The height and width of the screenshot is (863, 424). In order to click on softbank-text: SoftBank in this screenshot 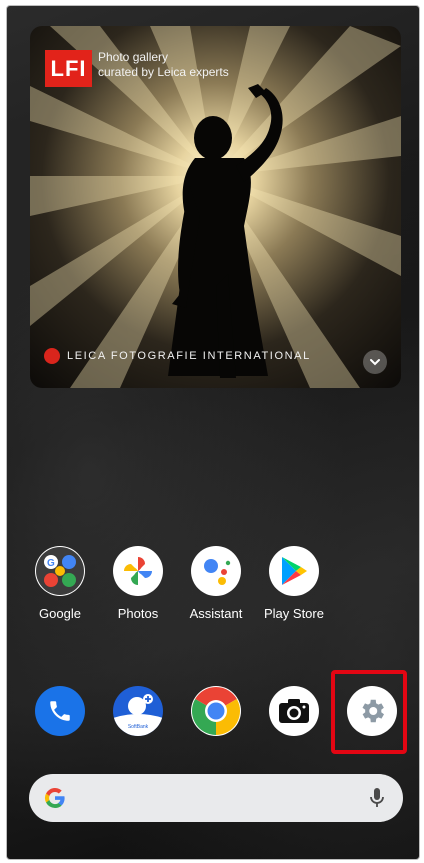, I will do `click(138, 727)`.